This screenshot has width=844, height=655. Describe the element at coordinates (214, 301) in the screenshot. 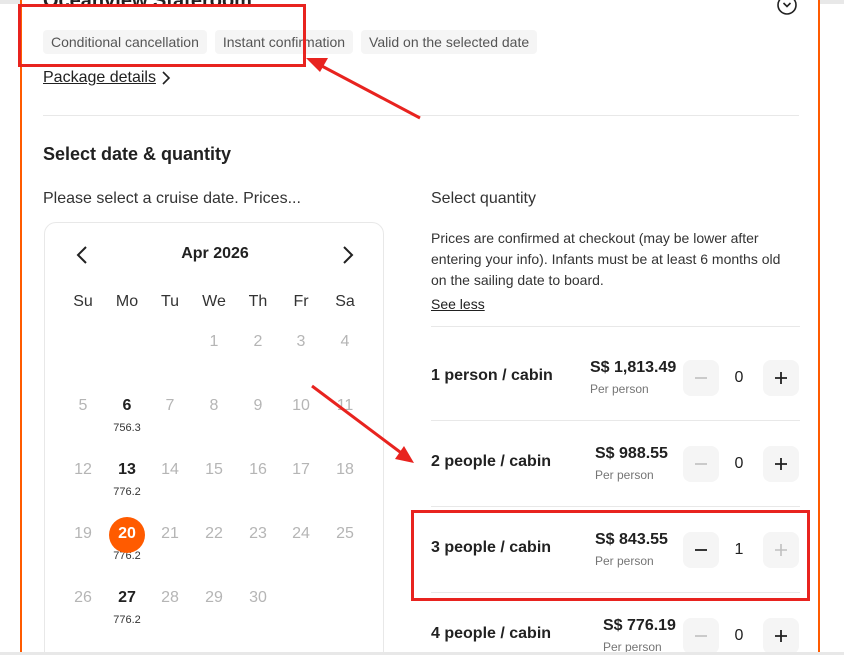

I see `weekday-we: We` at that location.